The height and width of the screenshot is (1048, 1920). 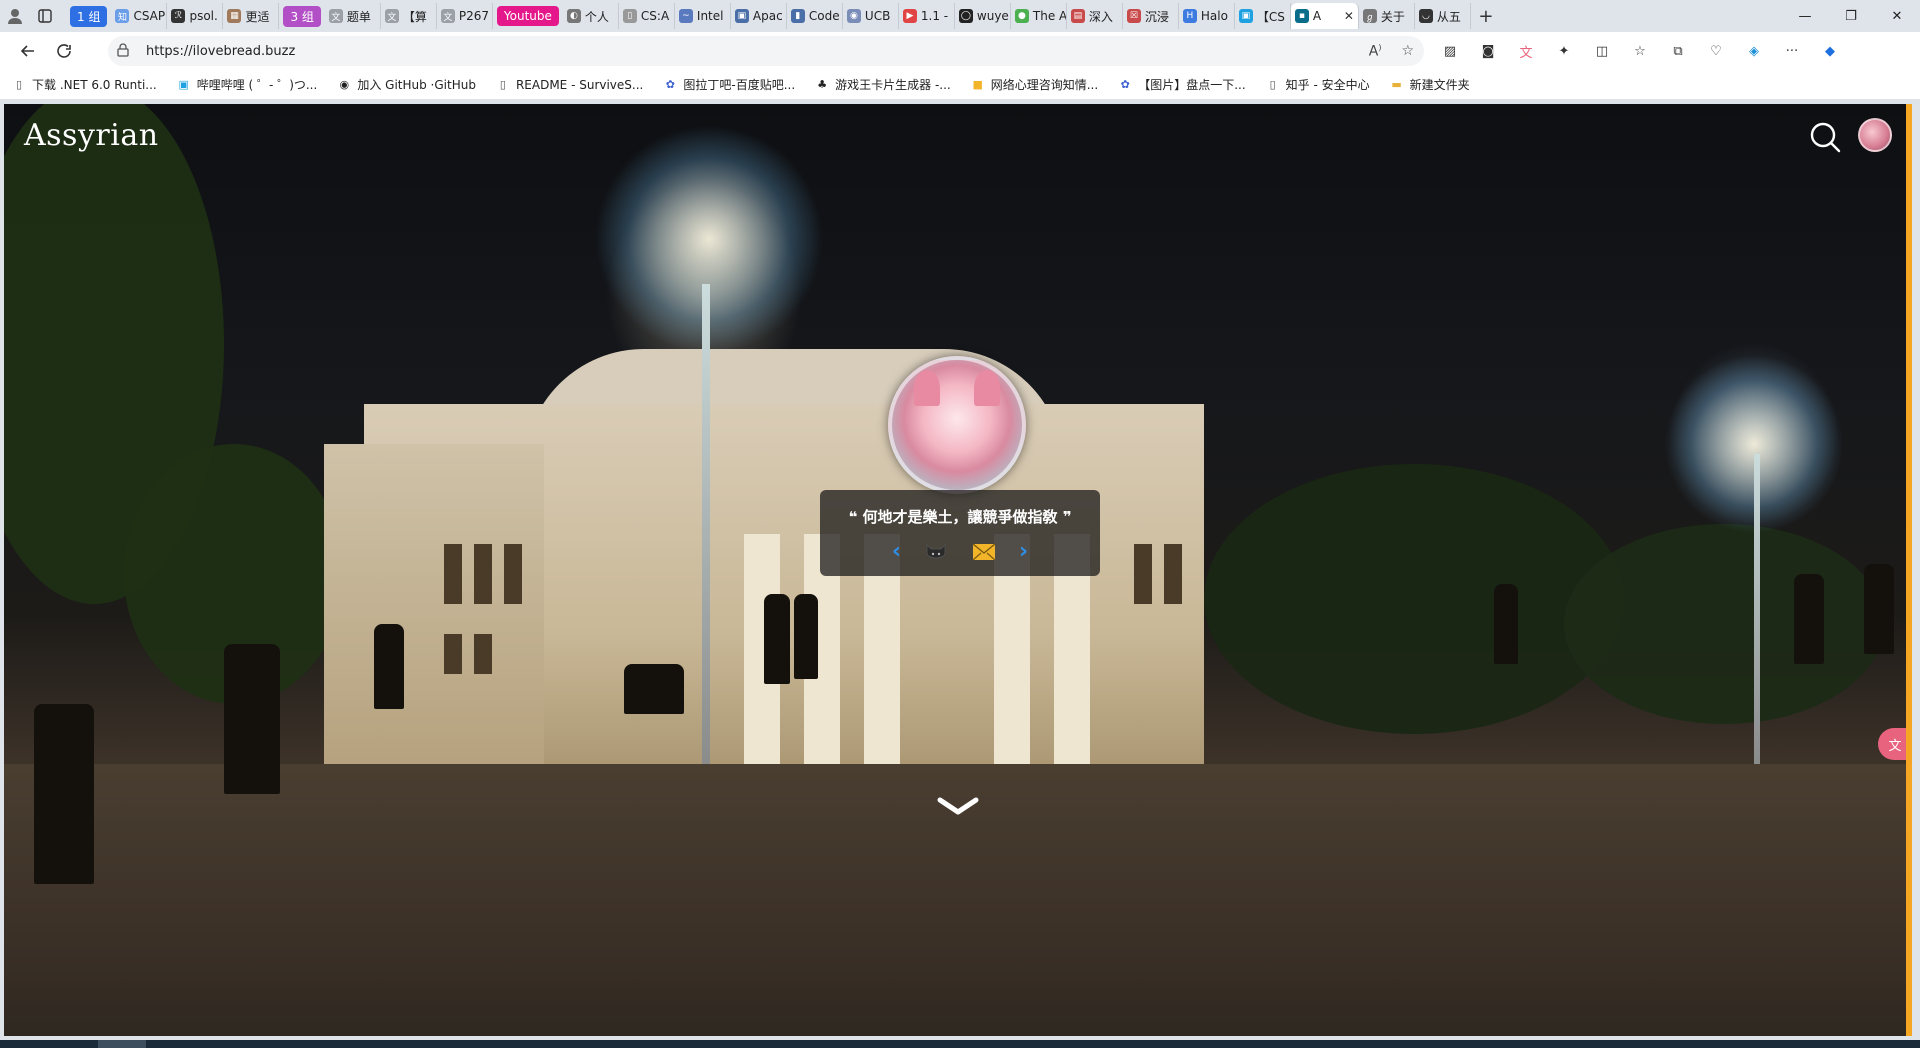 I want to click on tab-favicon-icon: ▯, so click(x=629, y=16).